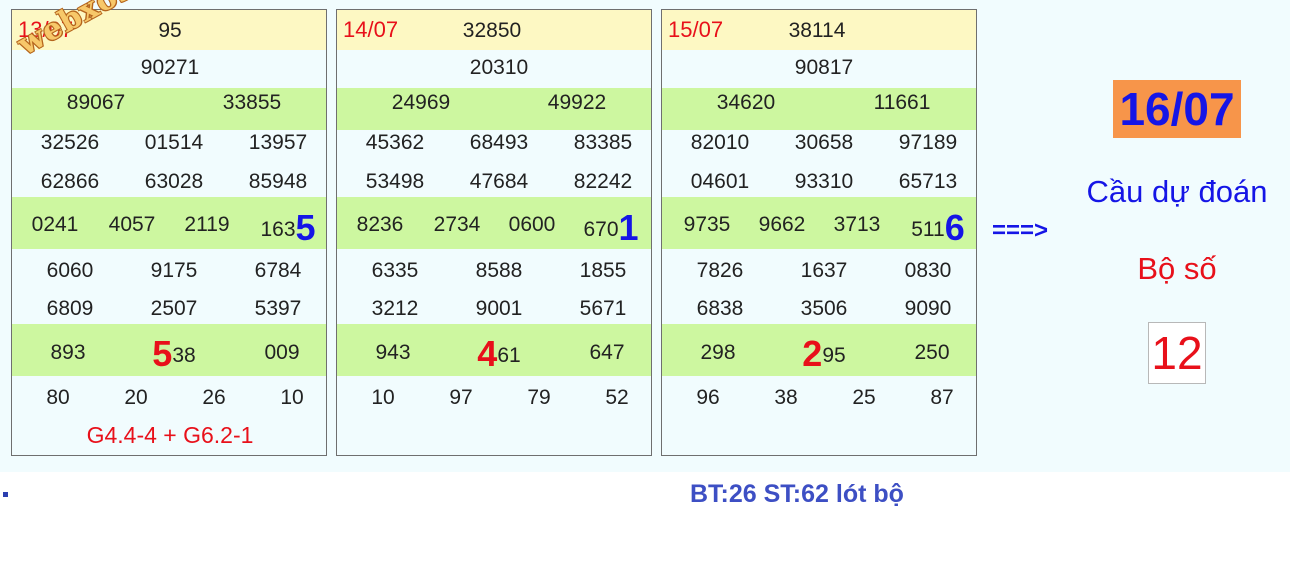 The height and width of the screenshot is (579, 1290). Describe the element at coordinates (492, 30) in the screenshot. I see `special-prize: 32850` at that location.